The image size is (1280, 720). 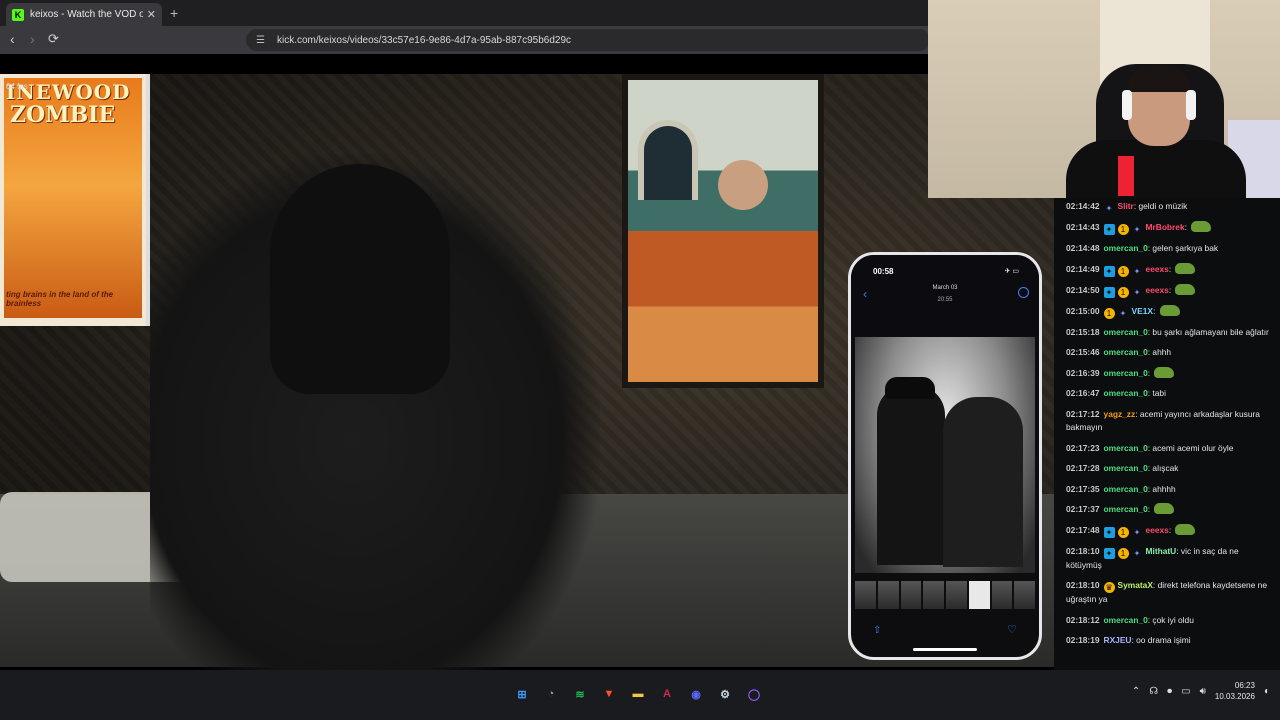 What do you see at coordinates (945, 649) in the screenshot?
I see `phone-home-indicator` at bounding box center [945, 649].